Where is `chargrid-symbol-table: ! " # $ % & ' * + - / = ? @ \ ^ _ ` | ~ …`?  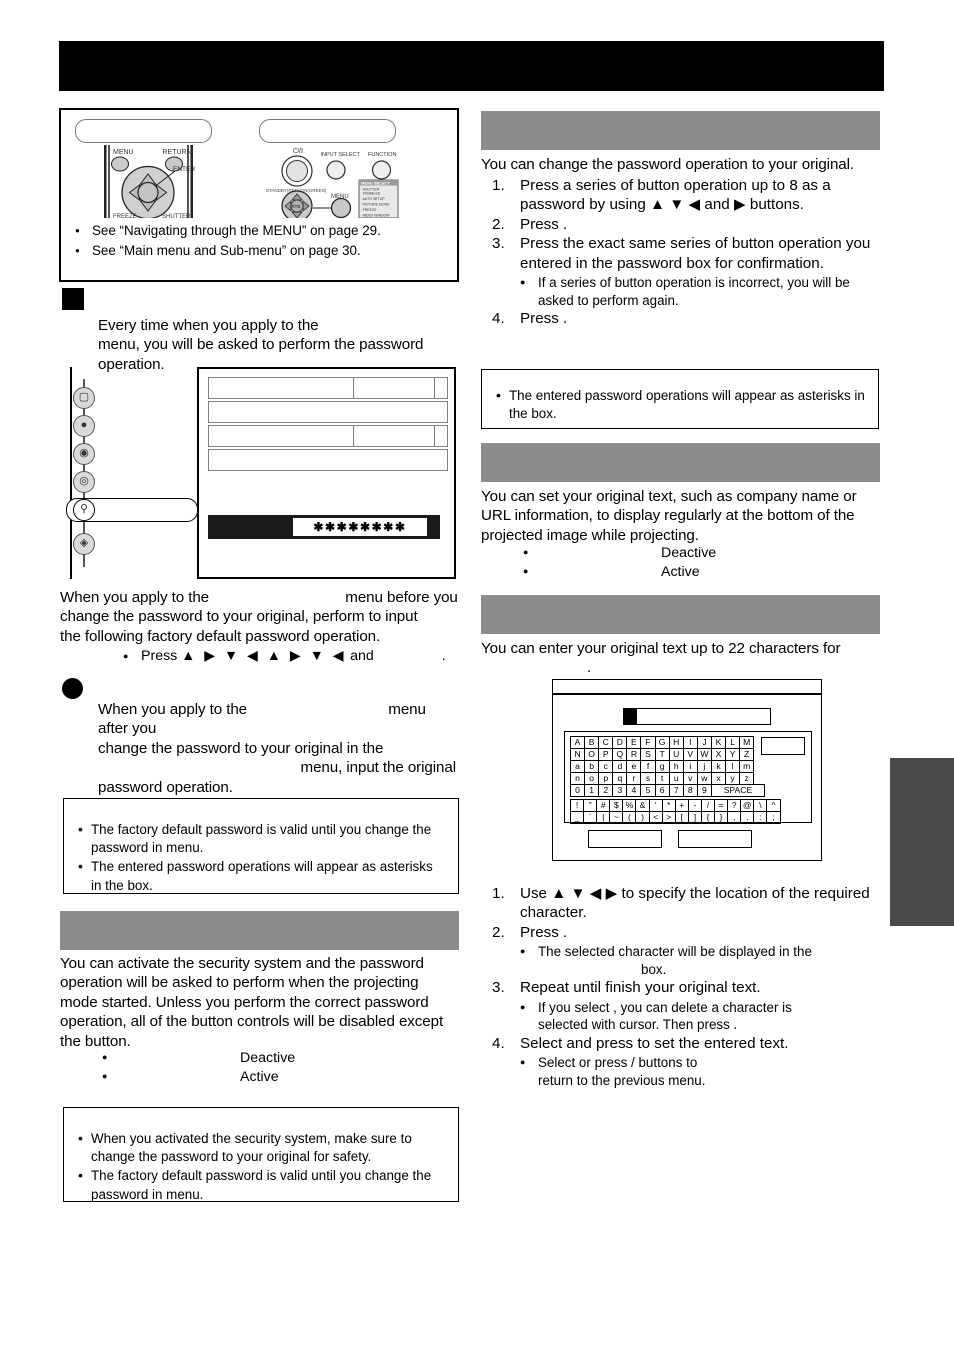 chargrid-symbol-table: ! " # $ % & ' * + - / = ? @ \ ^ _ ` | ~ … is located at coordinates (675, 811).